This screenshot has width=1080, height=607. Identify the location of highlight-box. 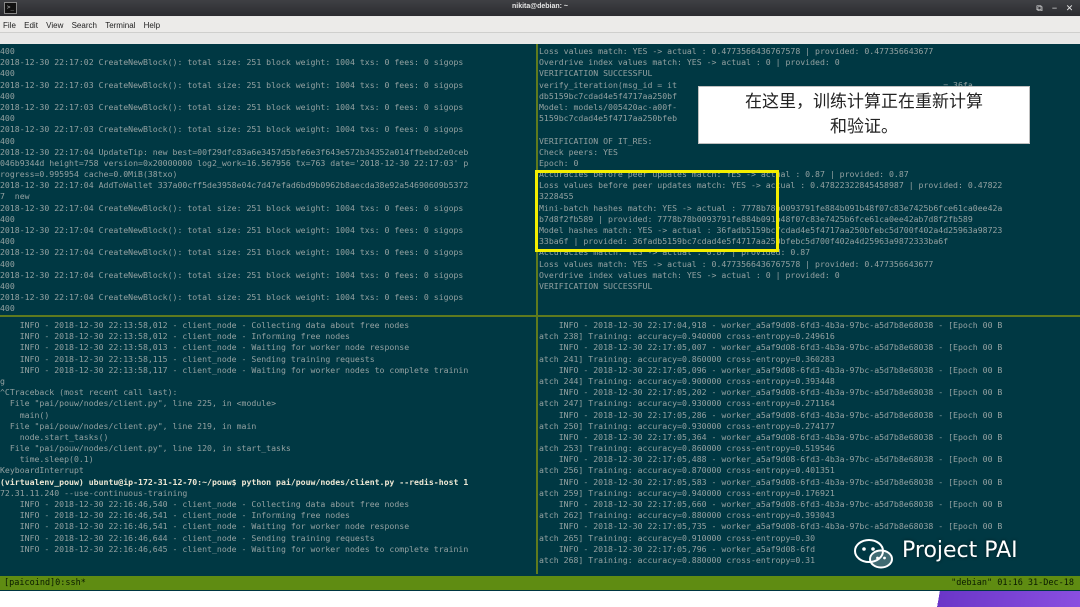
(657, 211).